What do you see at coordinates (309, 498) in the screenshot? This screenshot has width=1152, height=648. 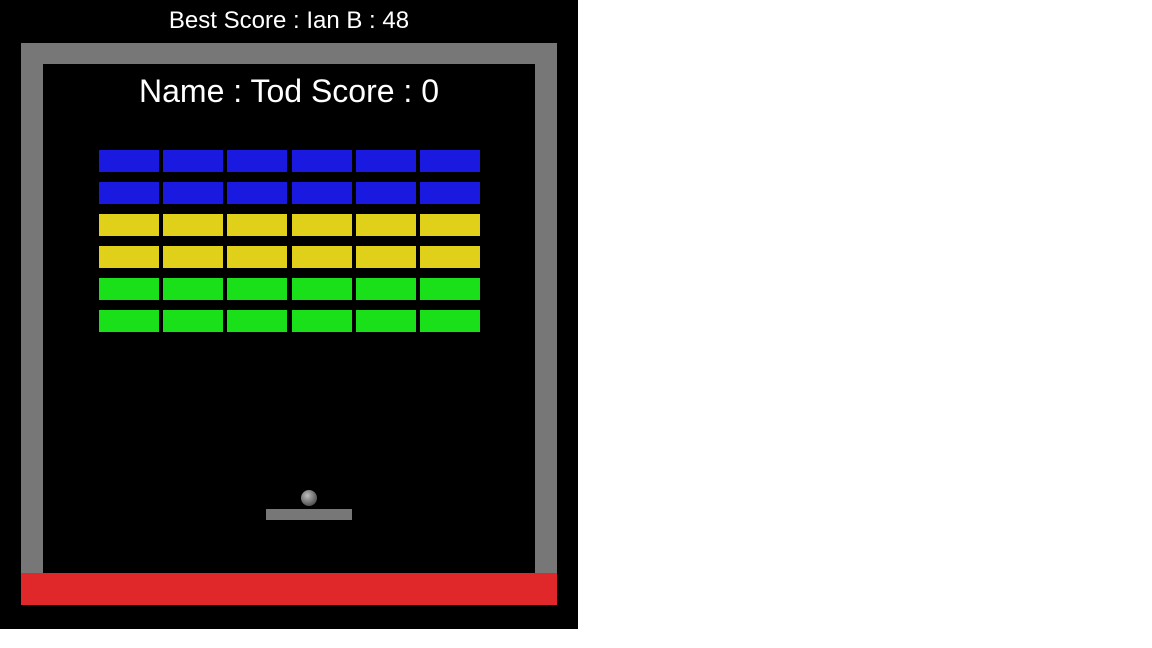 I see `ball` at bounding box center [309, 498].